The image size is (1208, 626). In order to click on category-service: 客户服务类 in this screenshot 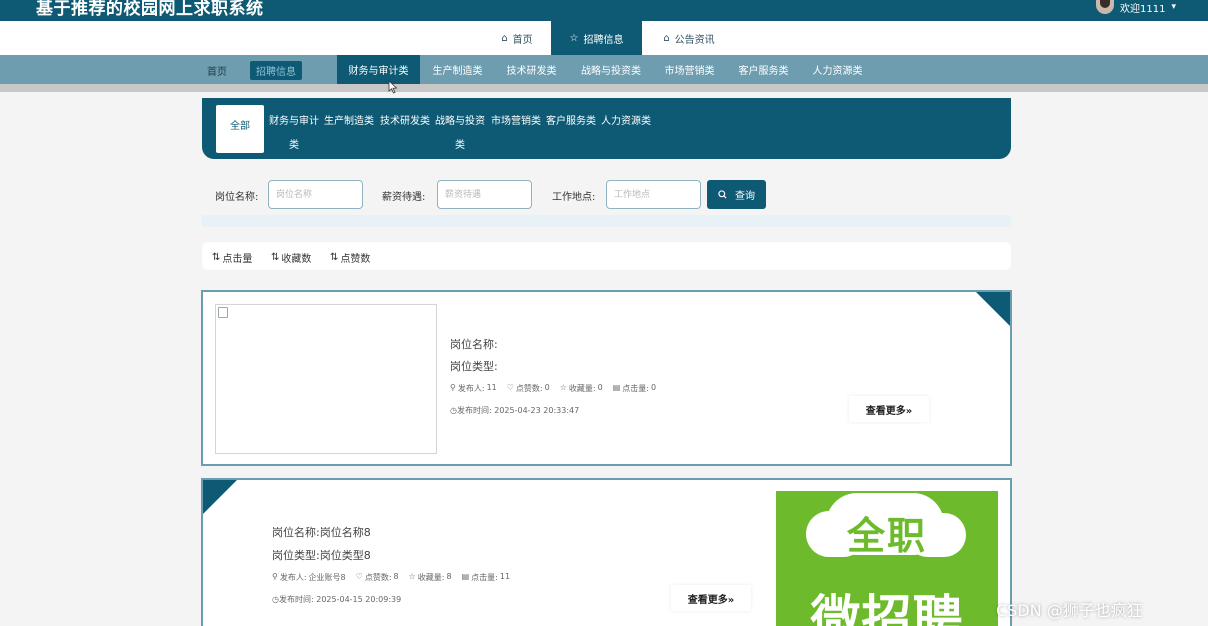, I will do `click(571, 122)`.